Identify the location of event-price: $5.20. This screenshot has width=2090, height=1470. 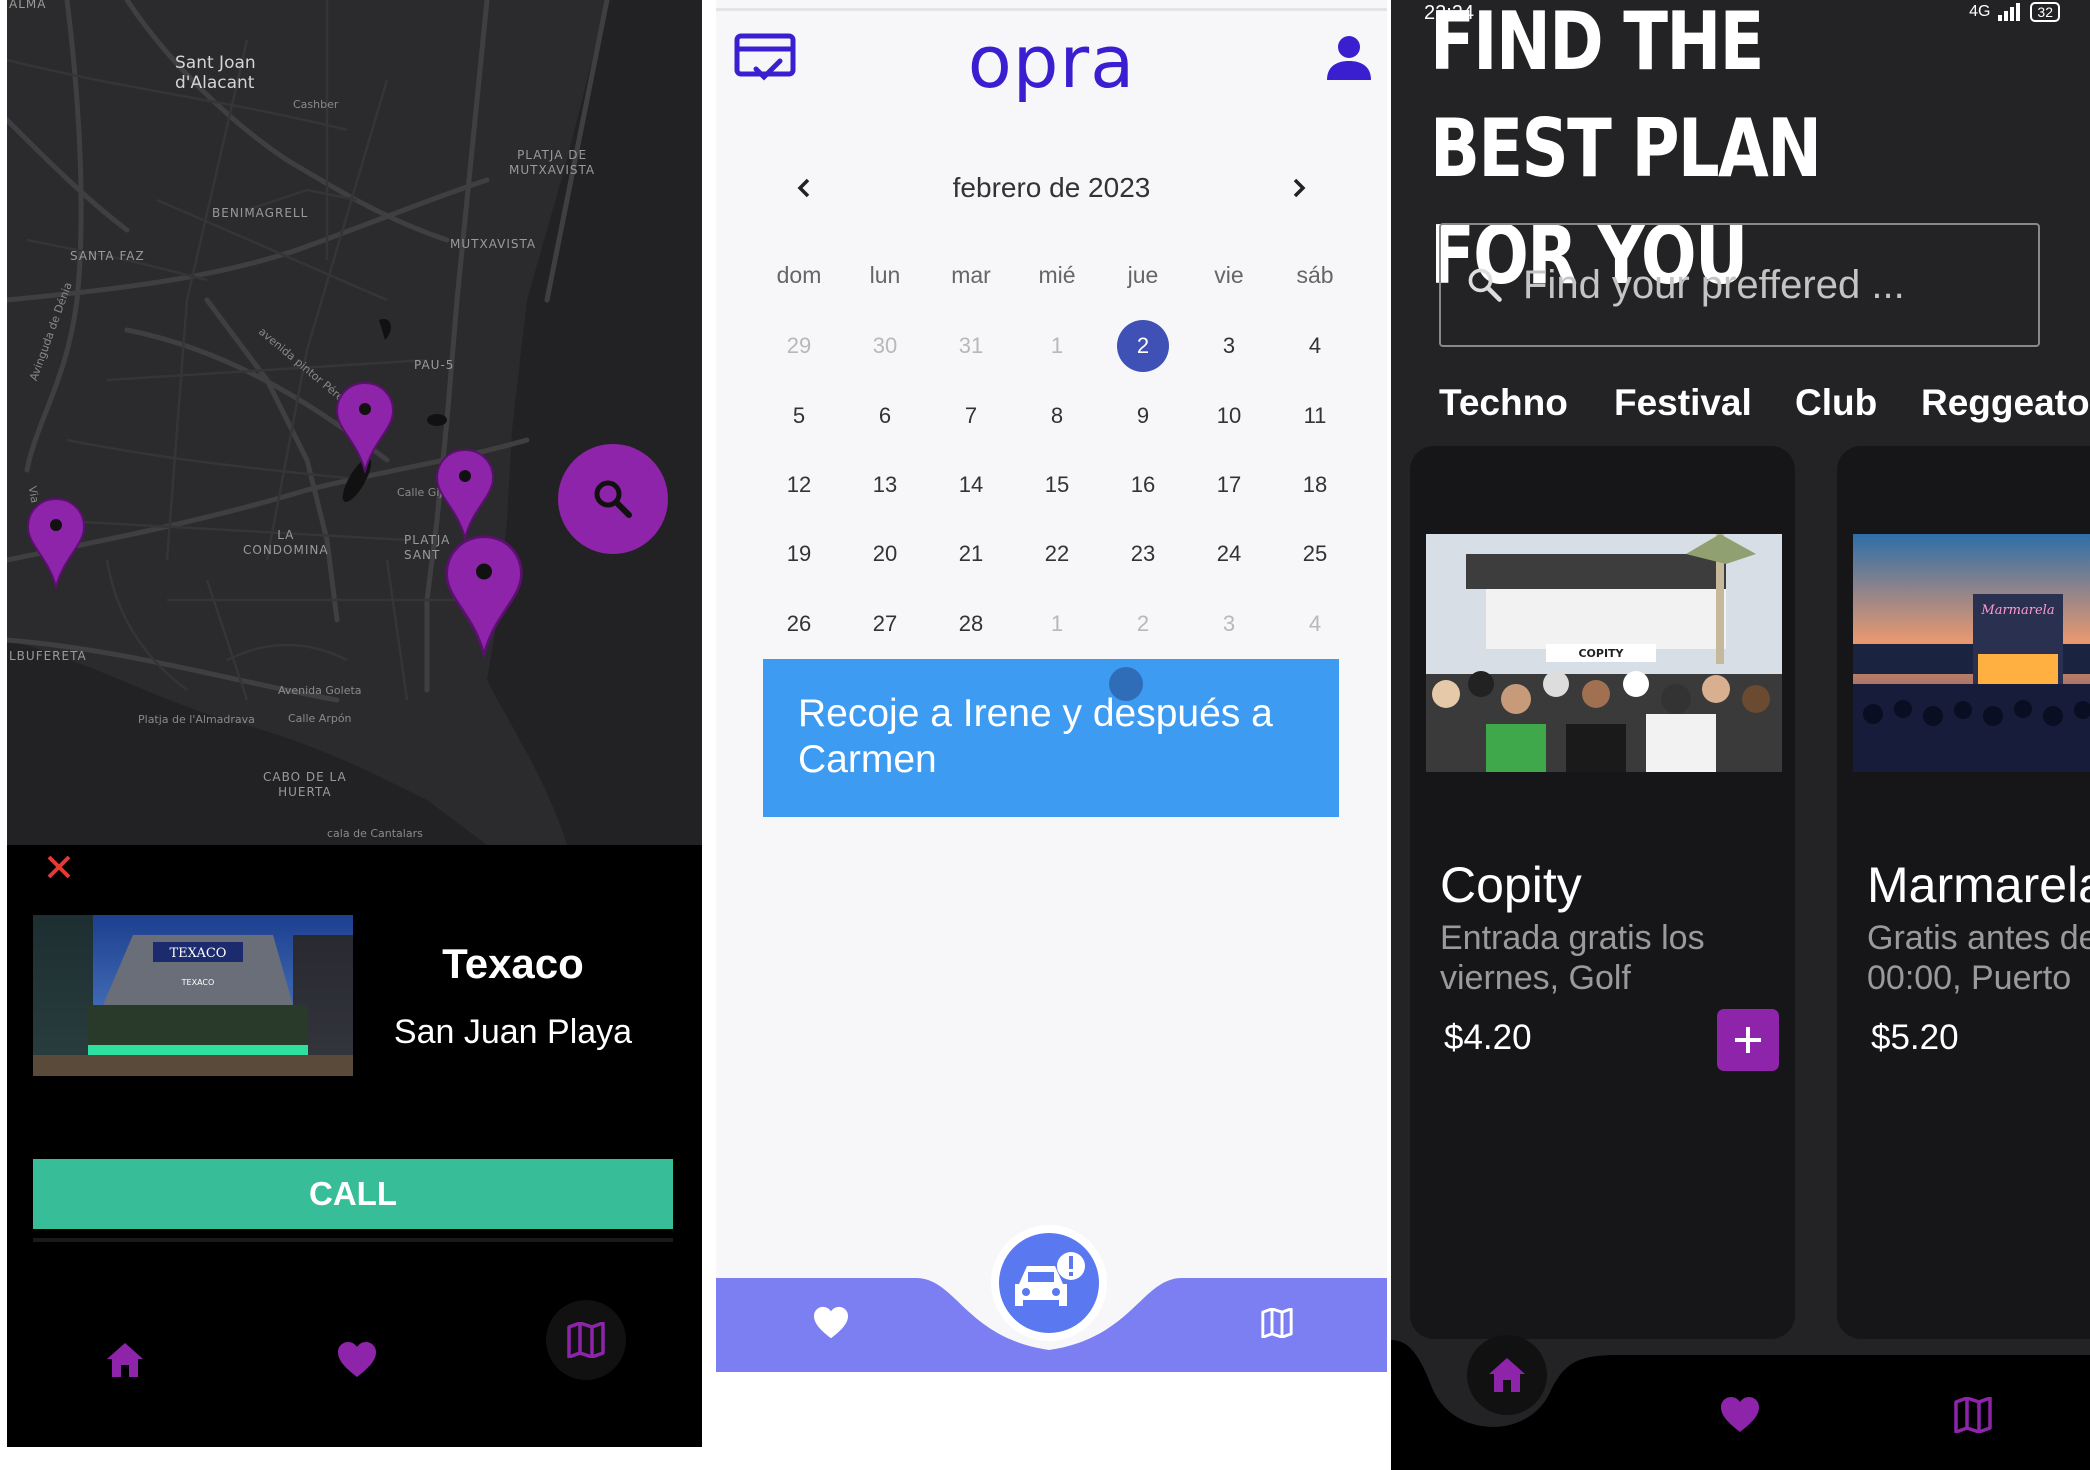
(1915, 1037).